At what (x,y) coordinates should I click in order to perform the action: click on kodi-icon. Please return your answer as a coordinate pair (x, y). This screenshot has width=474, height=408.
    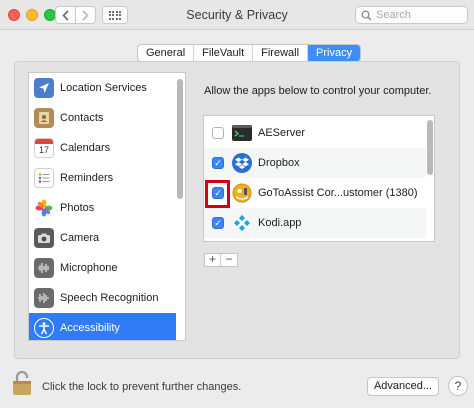
    Looking at the image, I should click on (242, 223).